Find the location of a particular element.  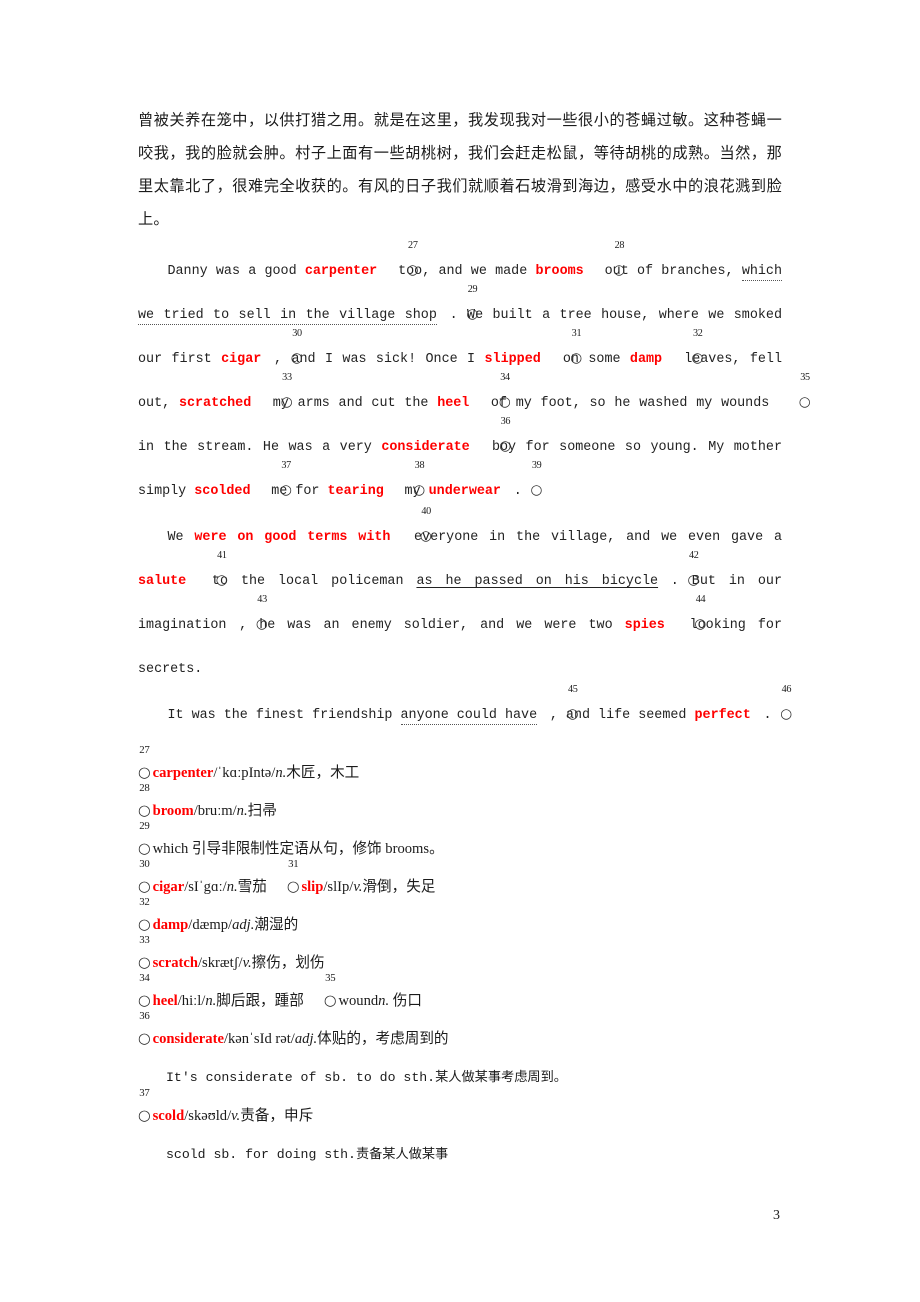

footnote-marker-39: ○ 39 is located at coordinates (521, 487).